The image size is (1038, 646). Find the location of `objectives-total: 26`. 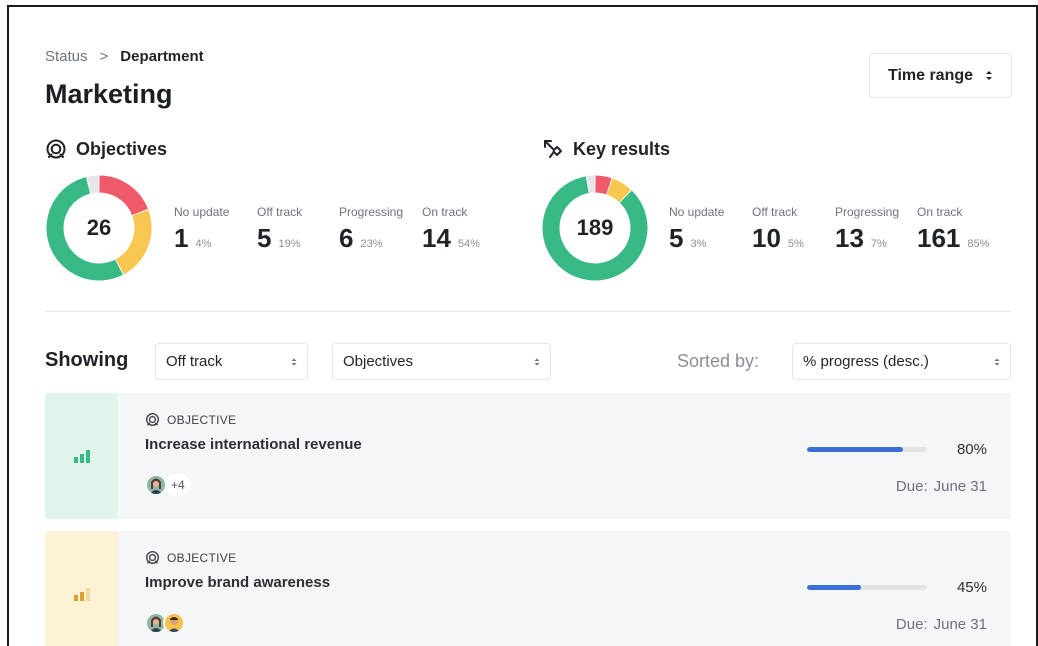

objectives-total: 26 is located at coordinates (99, 227).